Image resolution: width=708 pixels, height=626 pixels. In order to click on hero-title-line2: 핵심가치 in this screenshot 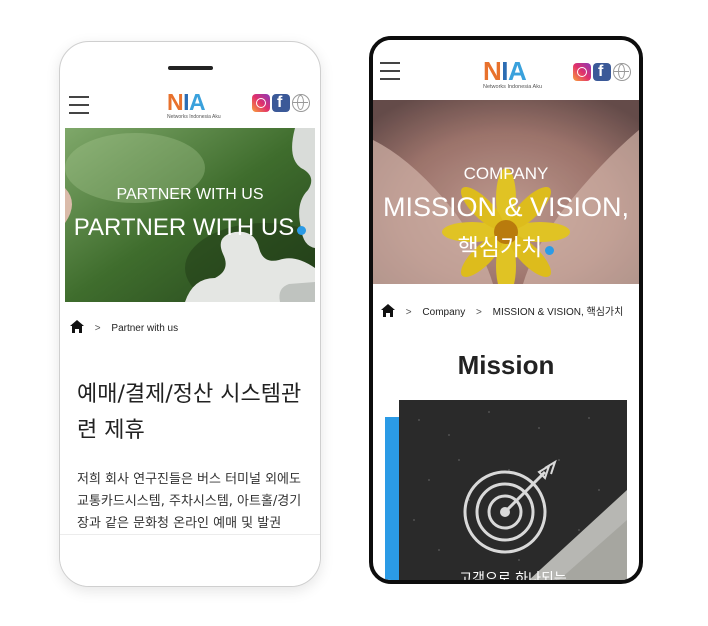, I will do `click(506, 245)`.